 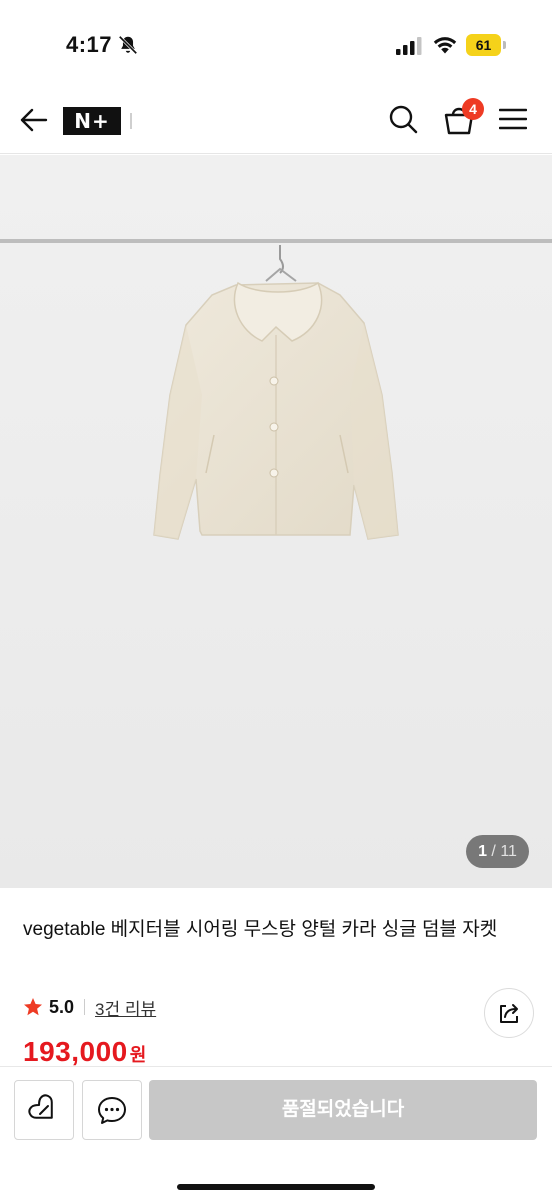 I want to click on logo-text: N+, so click(x=92, y=121).